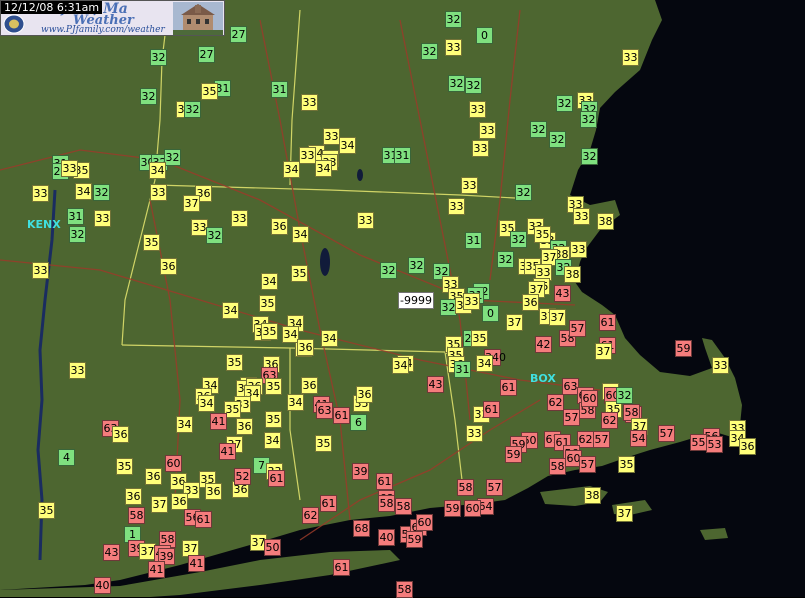 This screenshot has height=598, width=805. What do you see at coordinates (310, 515) in the screenshot?
I see `temperature-marker: 62` at bounding box center [310, 515].